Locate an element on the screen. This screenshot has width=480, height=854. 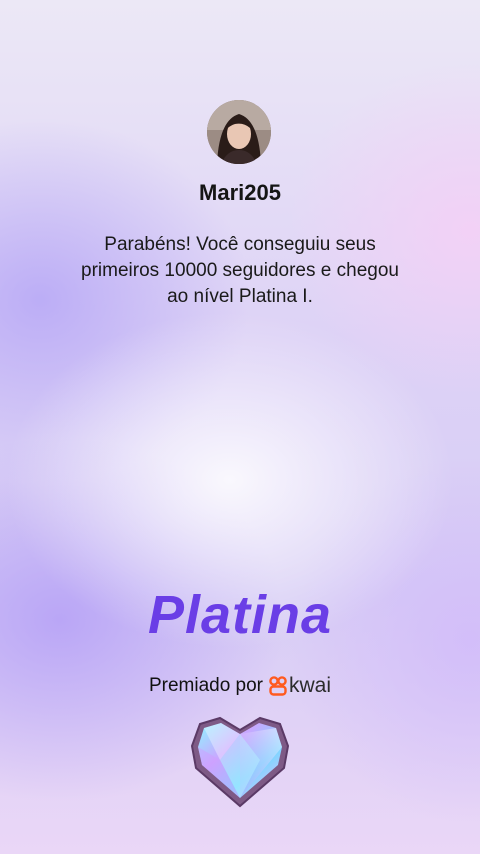
avatar is located at coordinates (239, 132).